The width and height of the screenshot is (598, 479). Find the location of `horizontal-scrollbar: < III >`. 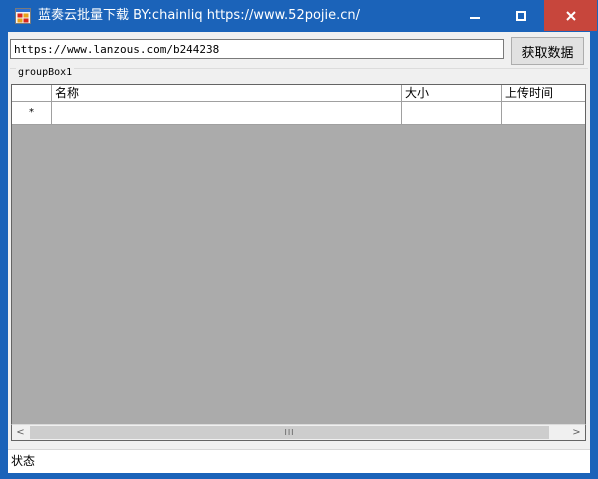

horizontal-scrollbar: < III > is located at coordinates (298, 432).